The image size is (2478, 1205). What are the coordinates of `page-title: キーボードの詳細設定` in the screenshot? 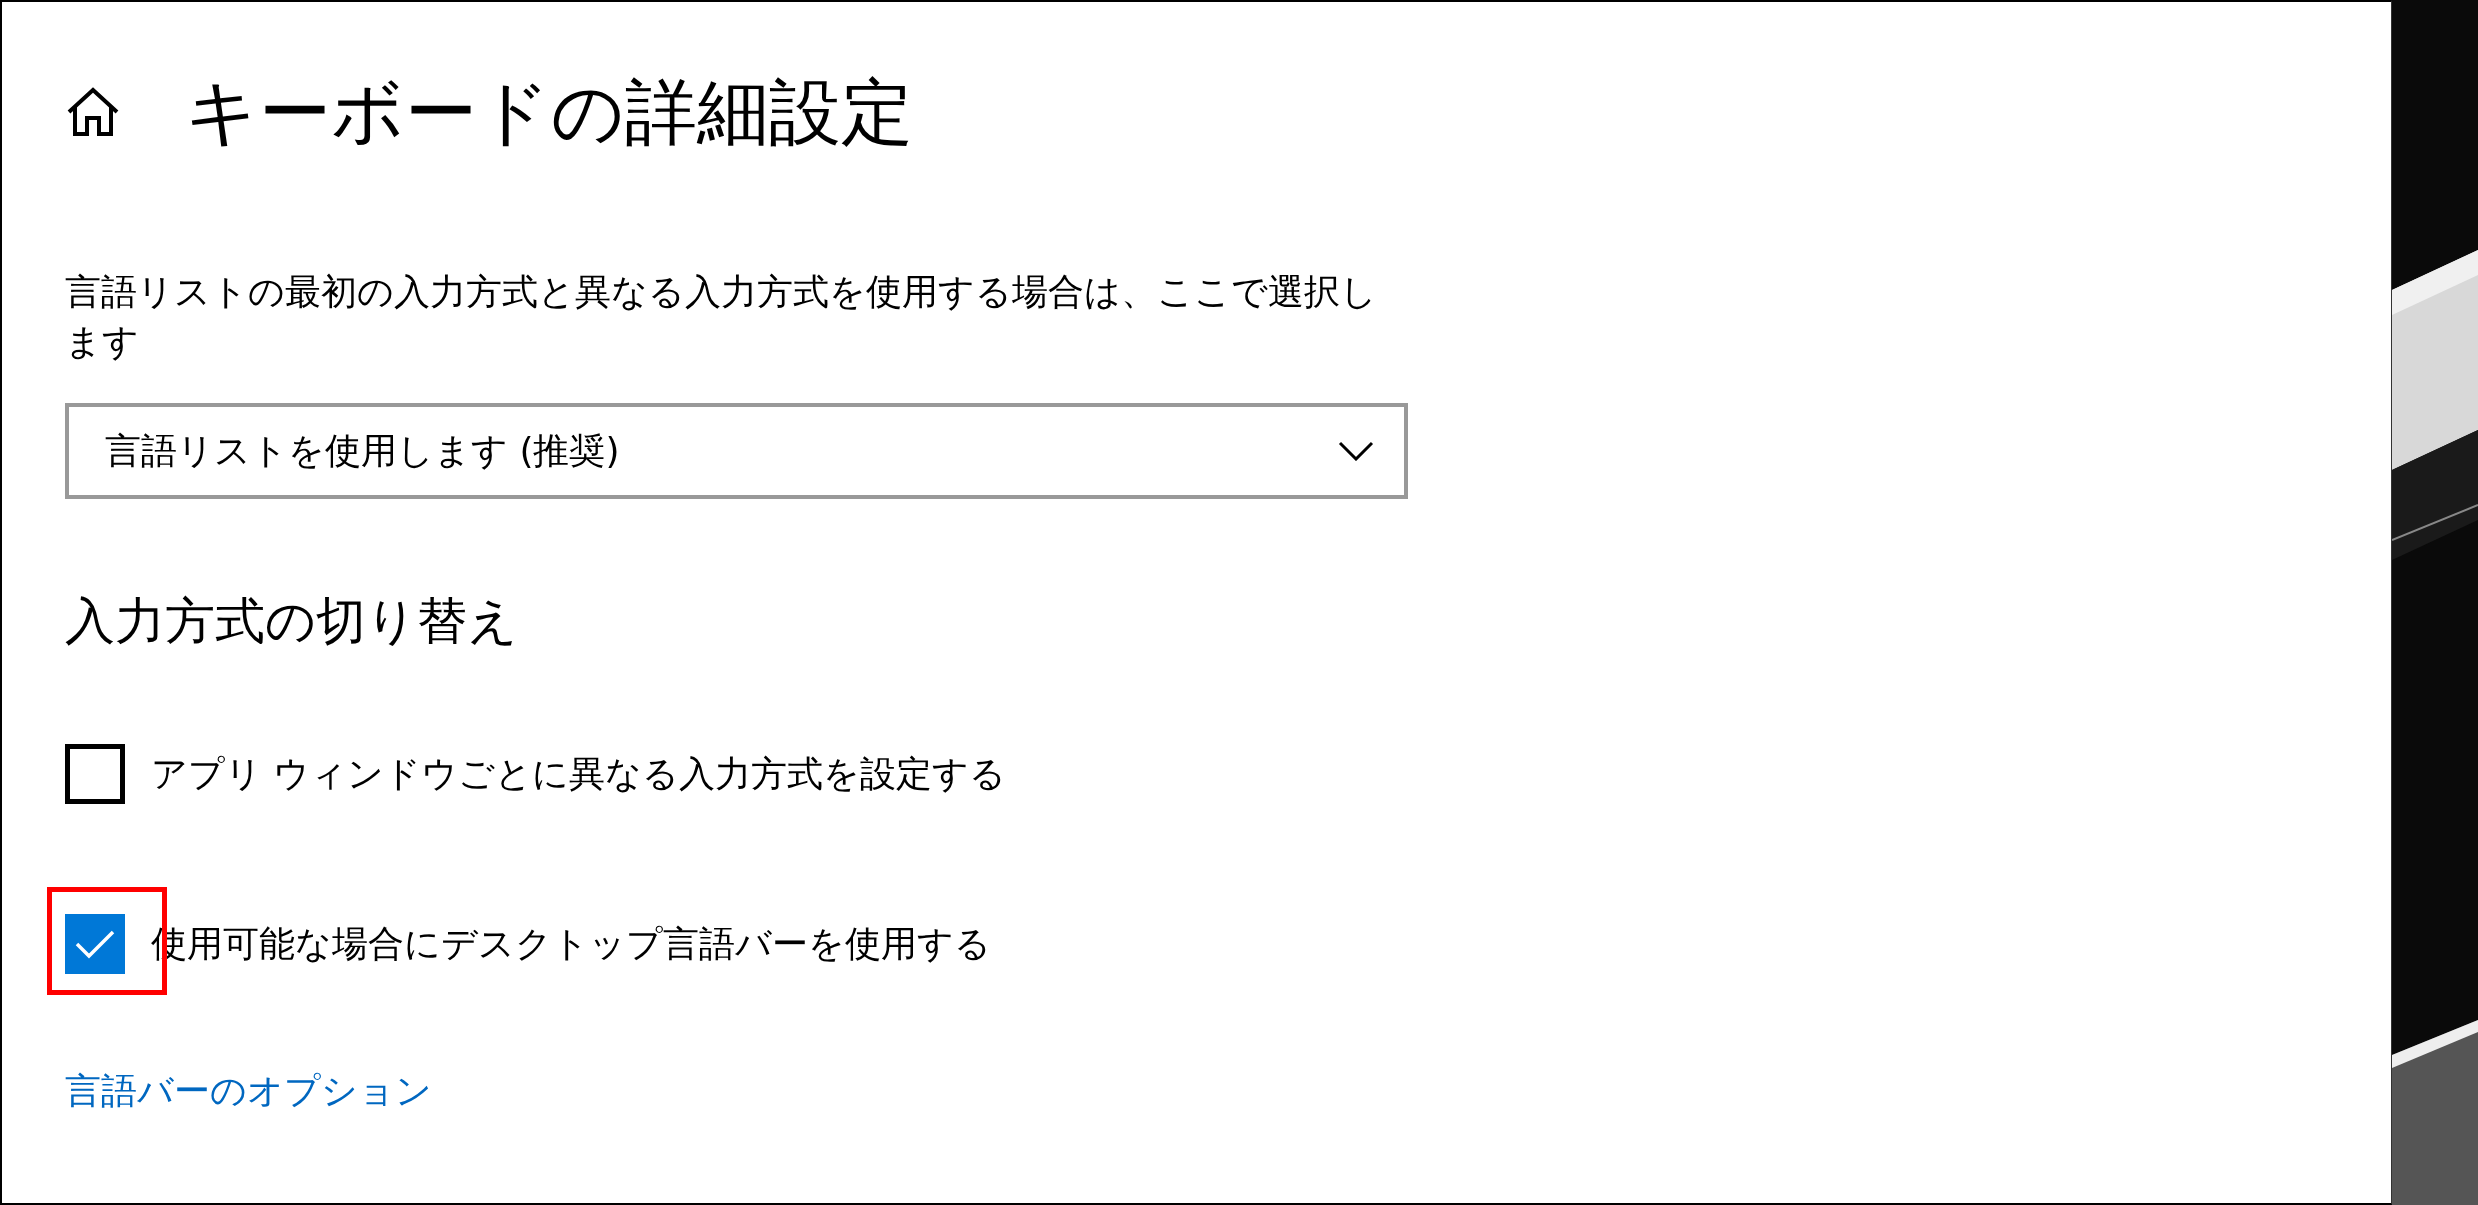 It's located at (549, 112).